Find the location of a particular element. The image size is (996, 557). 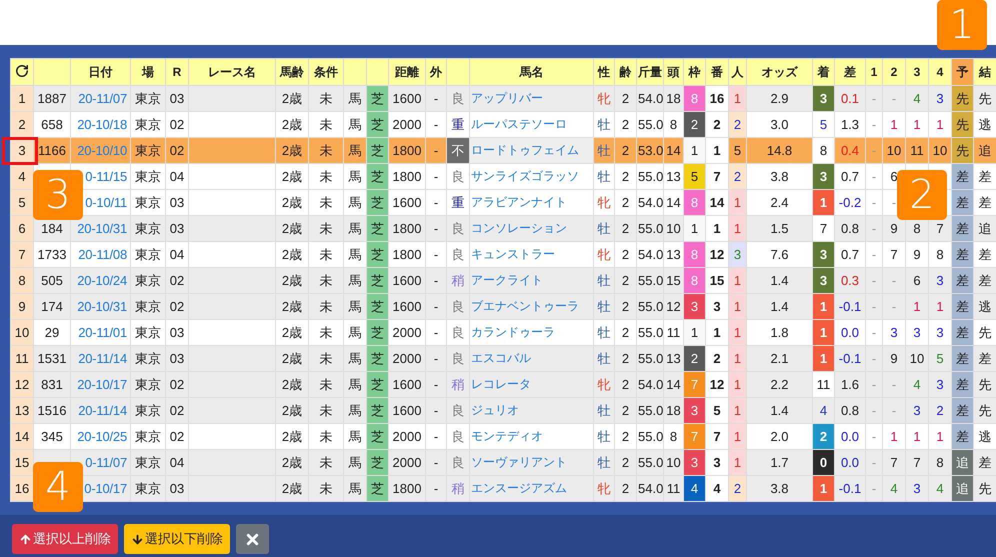

margin: 0.4 is located at coordinates (850, 150).